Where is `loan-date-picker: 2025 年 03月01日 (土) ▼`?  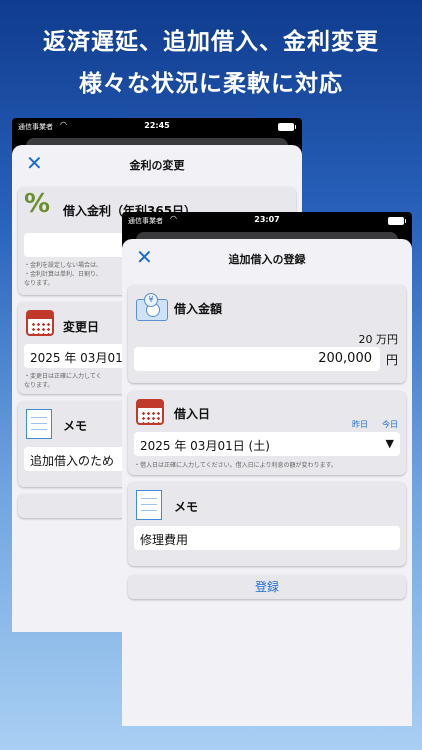 loan-date-picker: 2025 年 03月01日 (土) ▼ is located at coordinates (267, 444).